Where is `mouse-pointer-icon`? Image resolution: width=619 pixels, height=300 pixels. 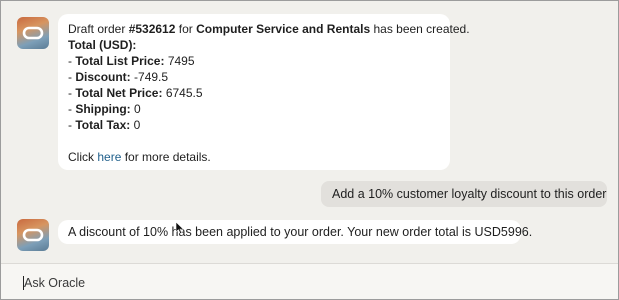 mouse-pointer-icon is located at coordinates (180, 228).